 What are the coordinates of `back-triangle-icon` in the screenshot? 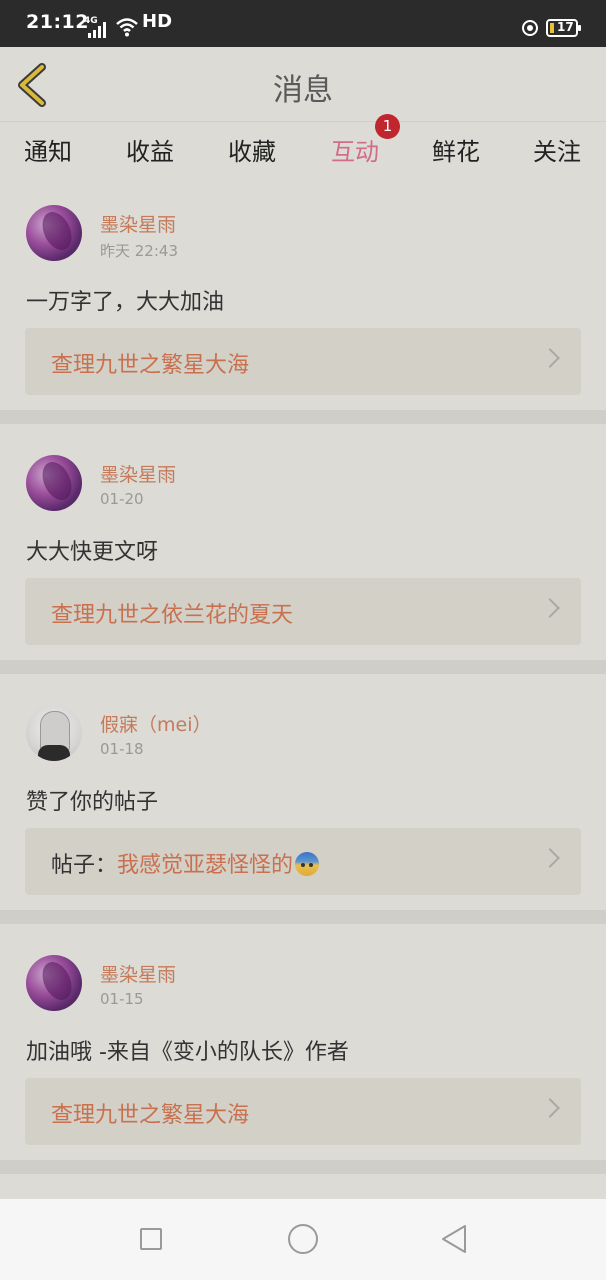 It's located at (454, 1239).